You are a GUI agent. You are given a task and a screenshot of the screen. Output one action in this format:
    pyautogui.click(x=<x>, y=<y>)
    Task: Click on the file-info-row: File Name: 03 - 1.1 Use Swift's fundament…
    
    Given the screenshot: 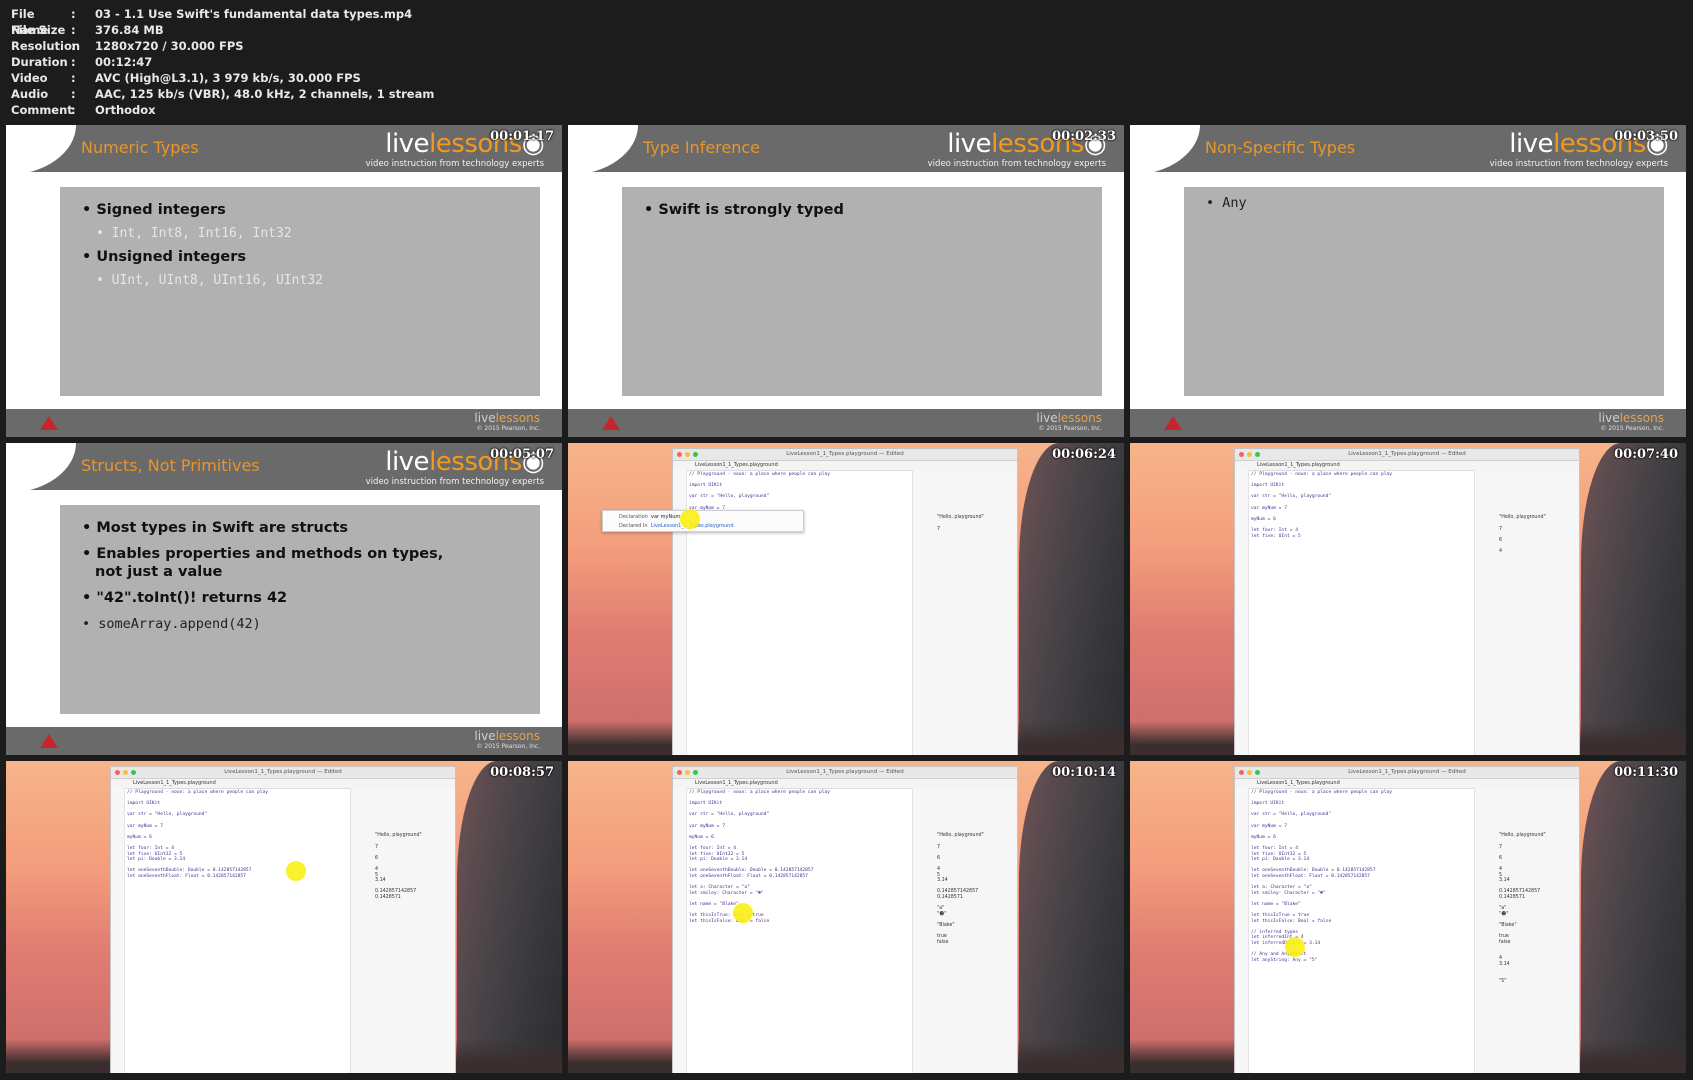 What is the action you would take?
    pyautogui.click(x=222, y=21)
    